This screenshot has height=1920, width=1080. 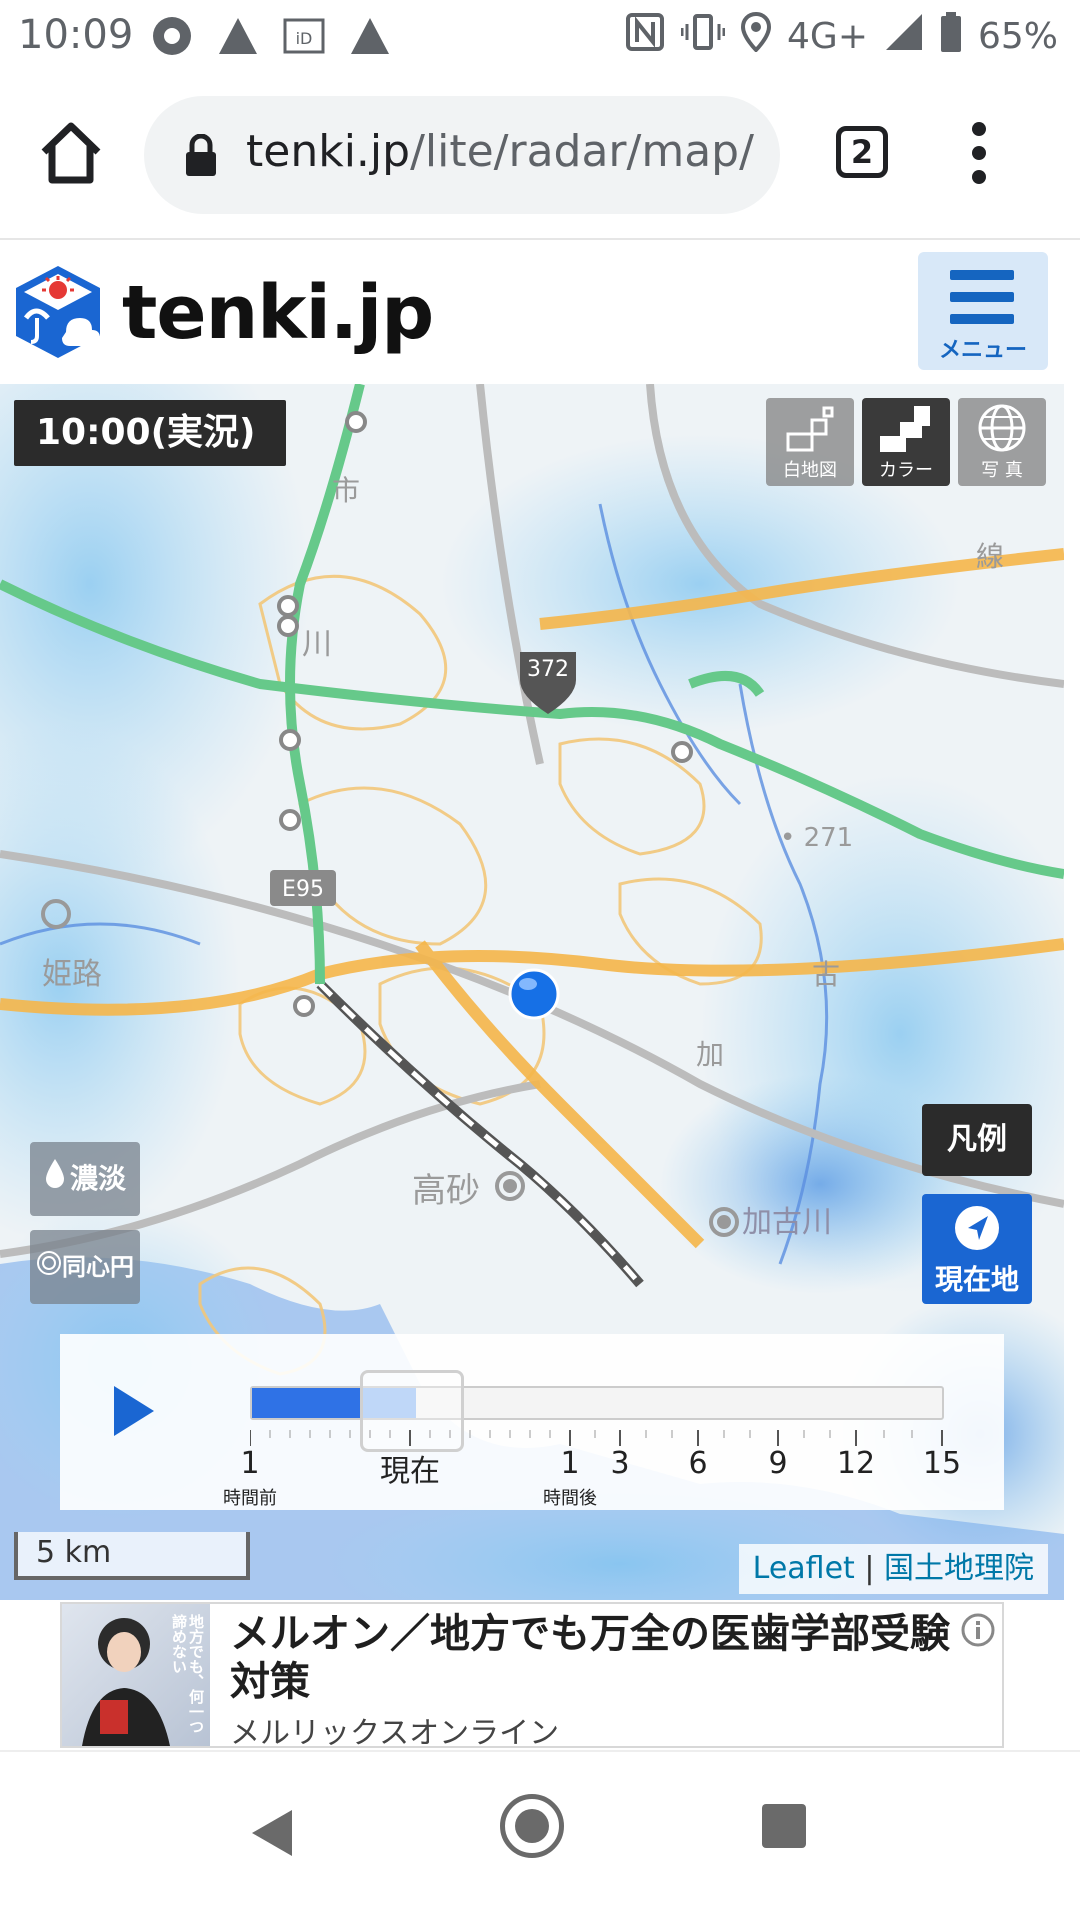 I want to click on time-slider-panel: 1 時間前 現在 1 時間後 3 6 9 12 15, so click(x=532, y=1422).